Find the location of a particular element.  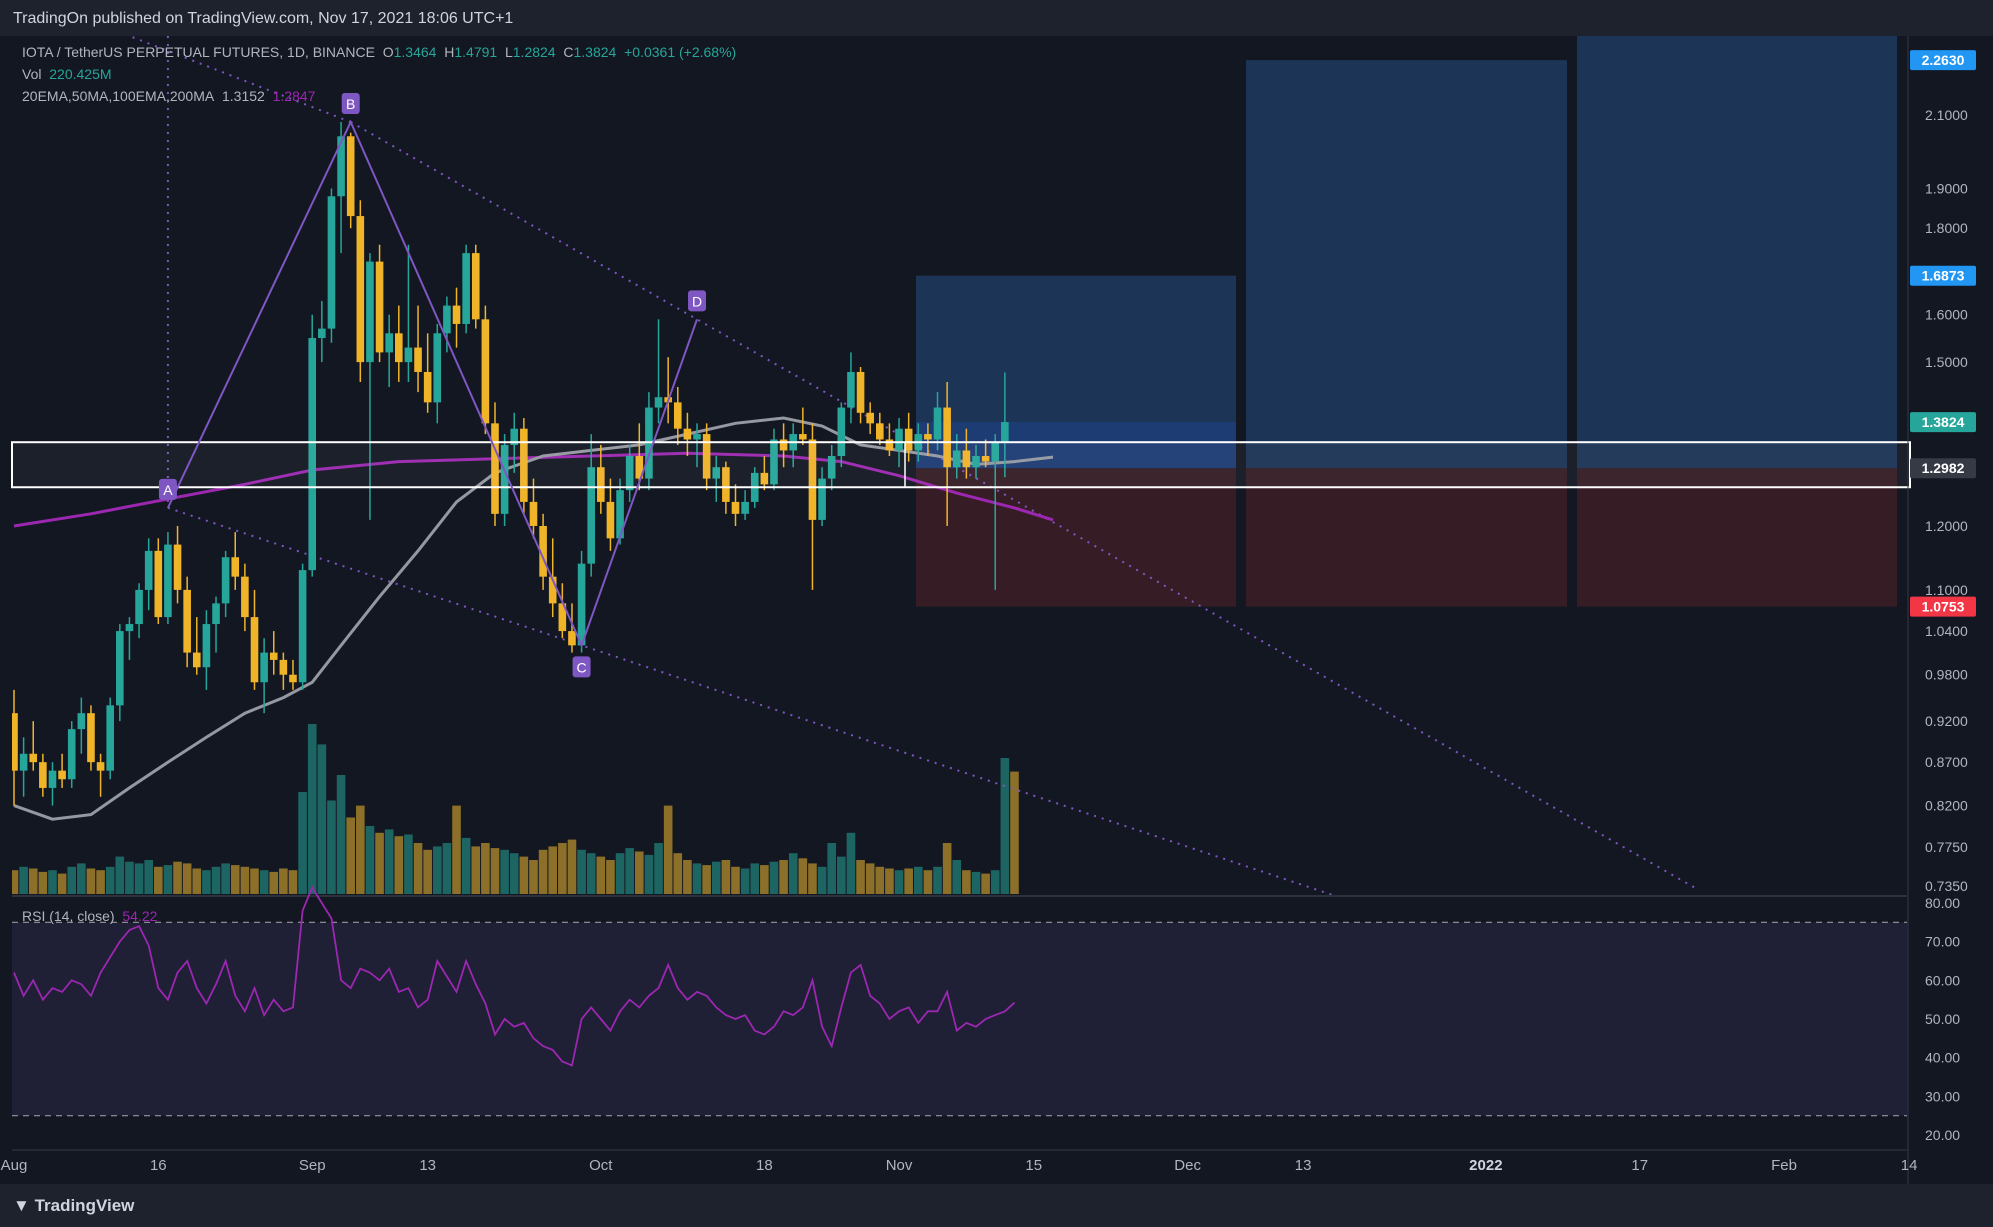

price-tick-label: 1.9000 is located at coordinates (1946, 189).